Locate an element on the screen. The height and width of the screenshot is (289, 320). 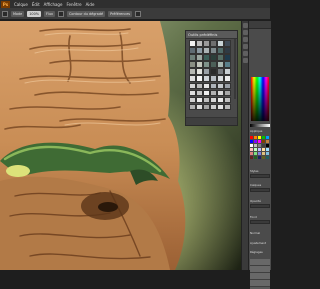
menu-item-calque: Calque is located at coordinates (21, 4).